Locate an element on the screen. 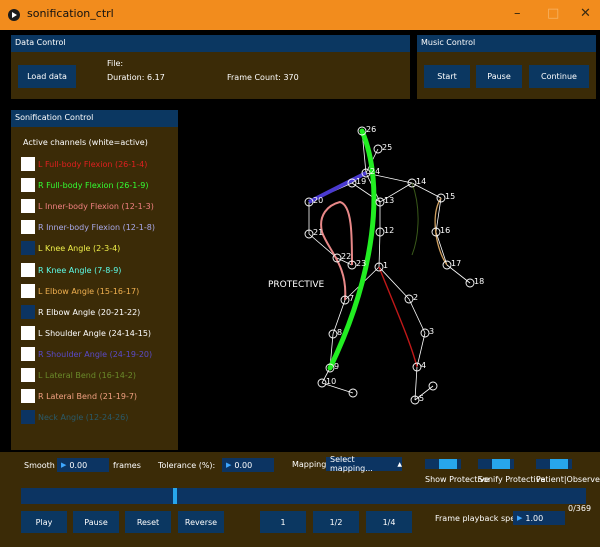 This screenshot has height=547, width=600. dropdown-arrow-icon: ▲ is located at coordinates (399, 464).